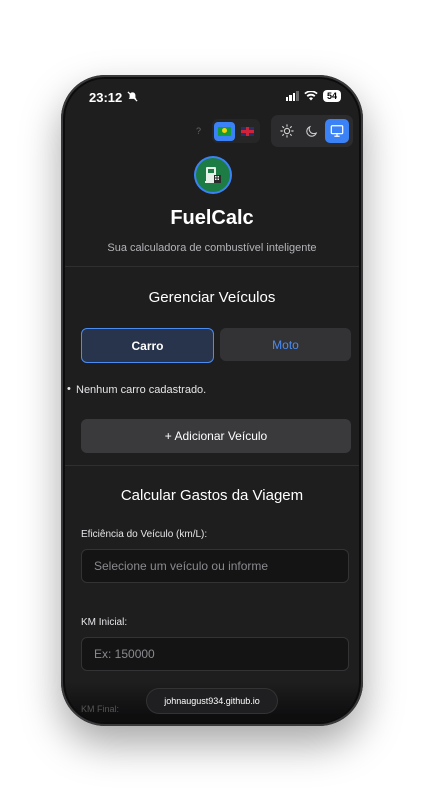 The height and width of the screenshot is (806, 424). I want to click on tab-carro: Carro, so click(147, 345).